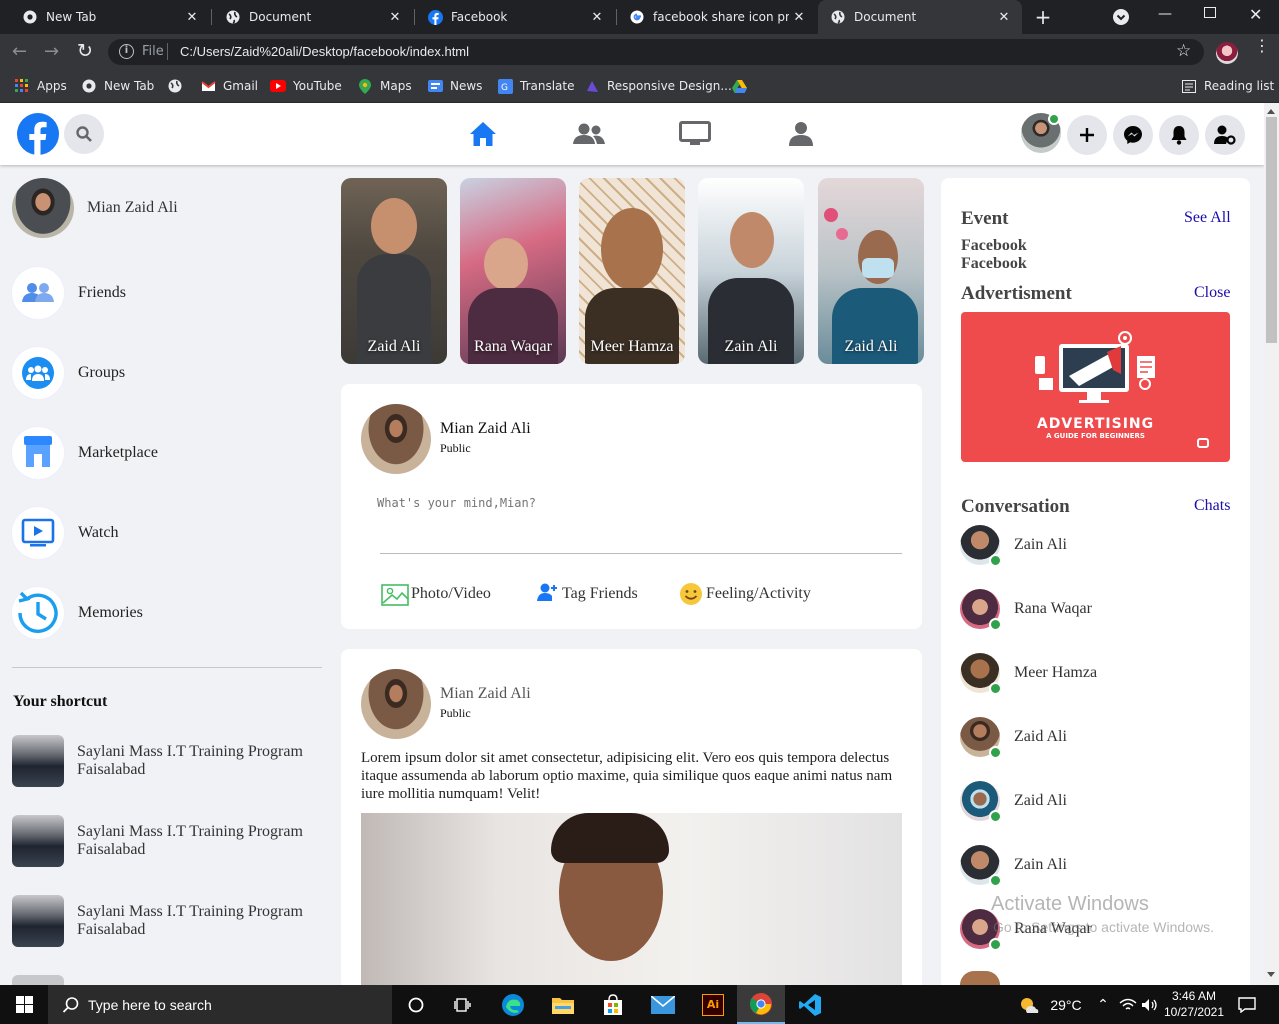  What do you see at coordinates (751, 271) in the screenshot?
I see `story-card: Zain Ali` at bounding box center [751, 271].